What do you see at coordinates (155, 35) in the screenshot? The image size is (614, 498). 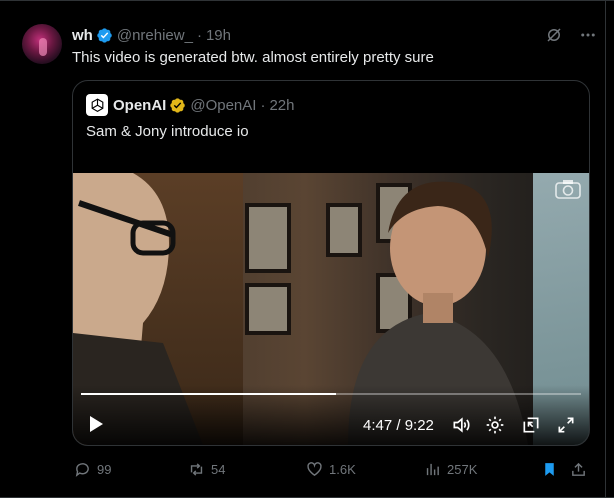 I see `author-handle: @nrehiew_` at bounding box center [155, 35].